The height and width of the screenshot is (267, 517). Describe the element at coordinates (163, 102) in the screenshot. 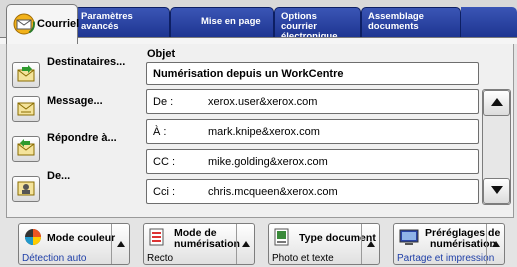

I see `address-type: De :` at that location.